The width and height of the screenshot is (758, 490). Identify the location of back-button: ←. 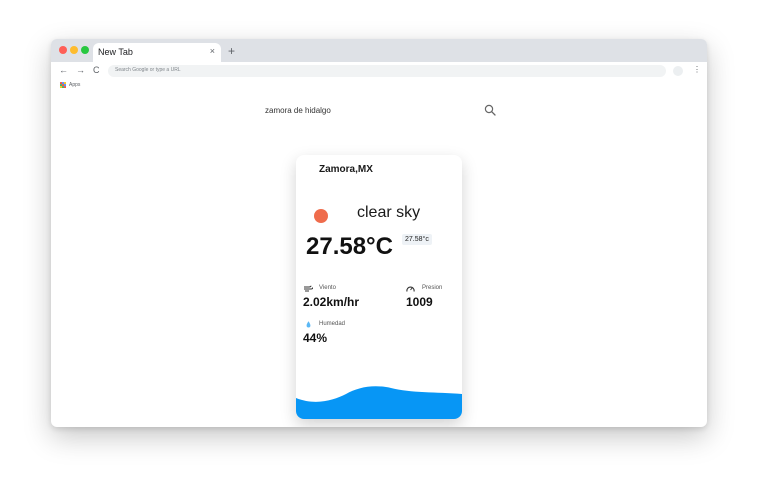
(63, 70).